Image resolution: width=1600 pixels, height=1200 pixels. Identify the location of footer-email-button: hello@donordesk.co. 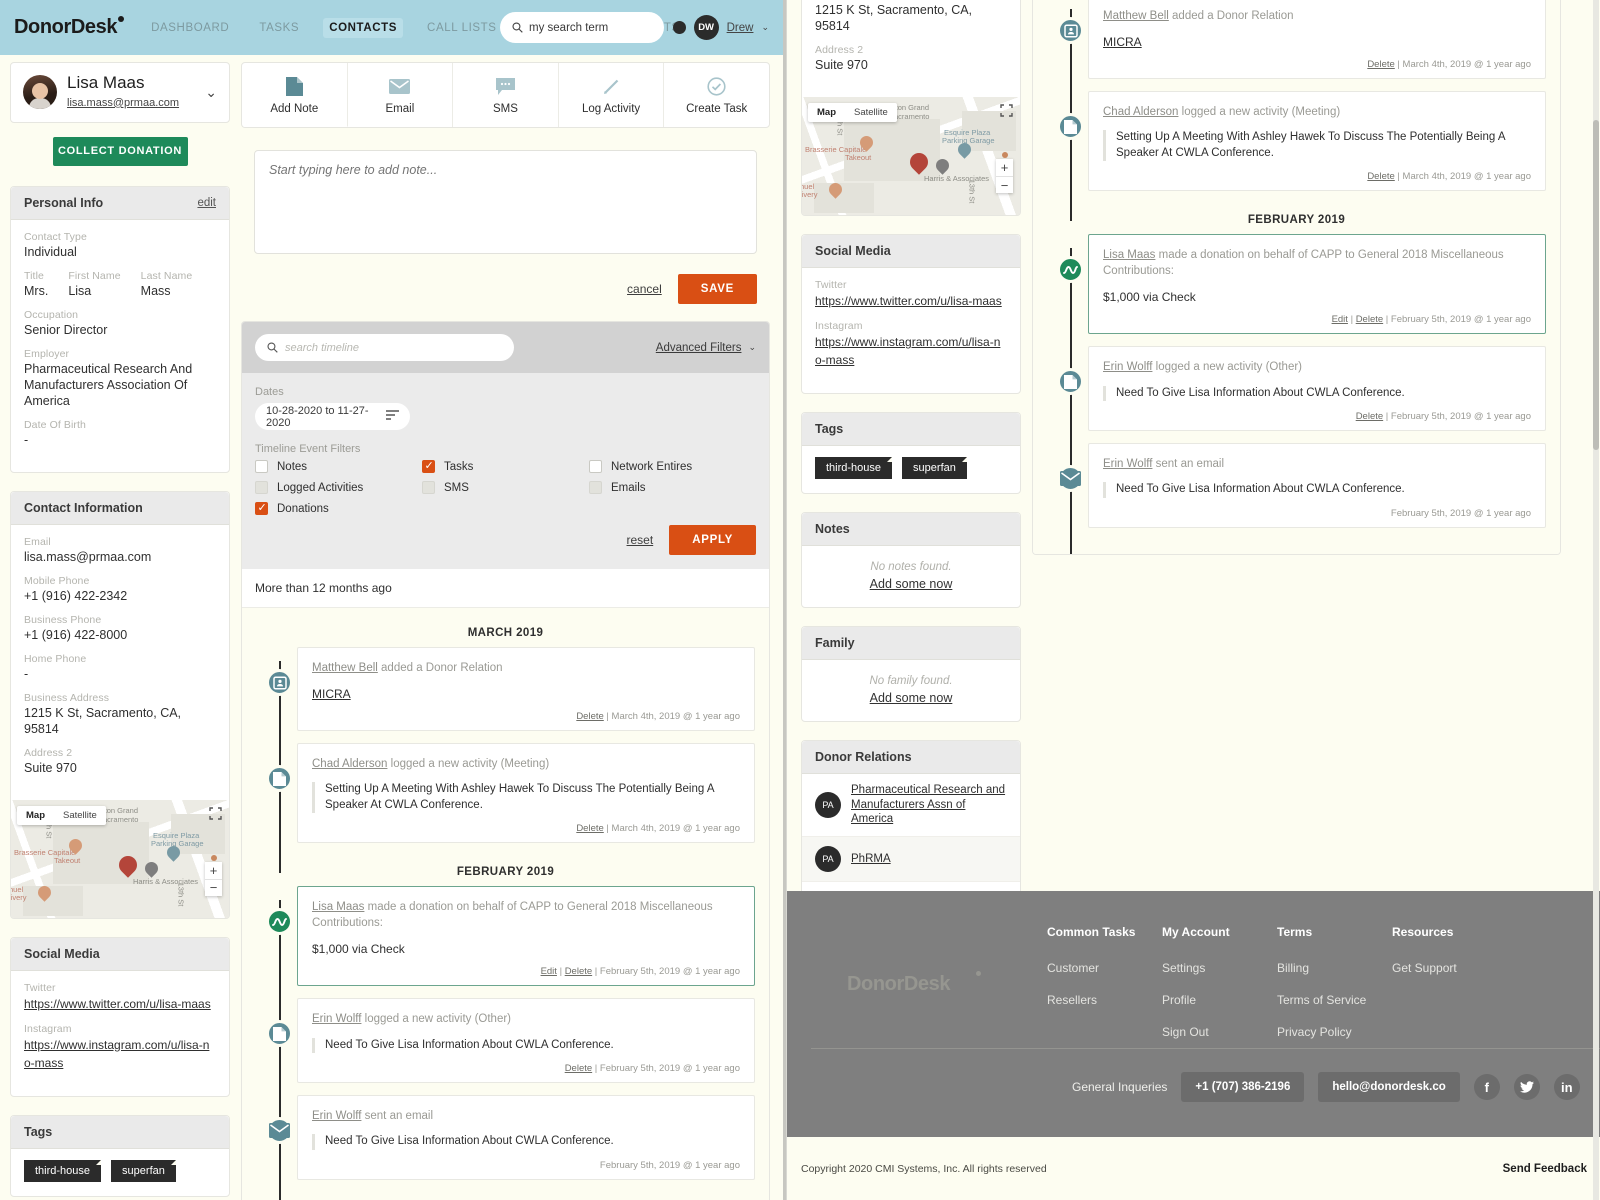
(1389, 1087).